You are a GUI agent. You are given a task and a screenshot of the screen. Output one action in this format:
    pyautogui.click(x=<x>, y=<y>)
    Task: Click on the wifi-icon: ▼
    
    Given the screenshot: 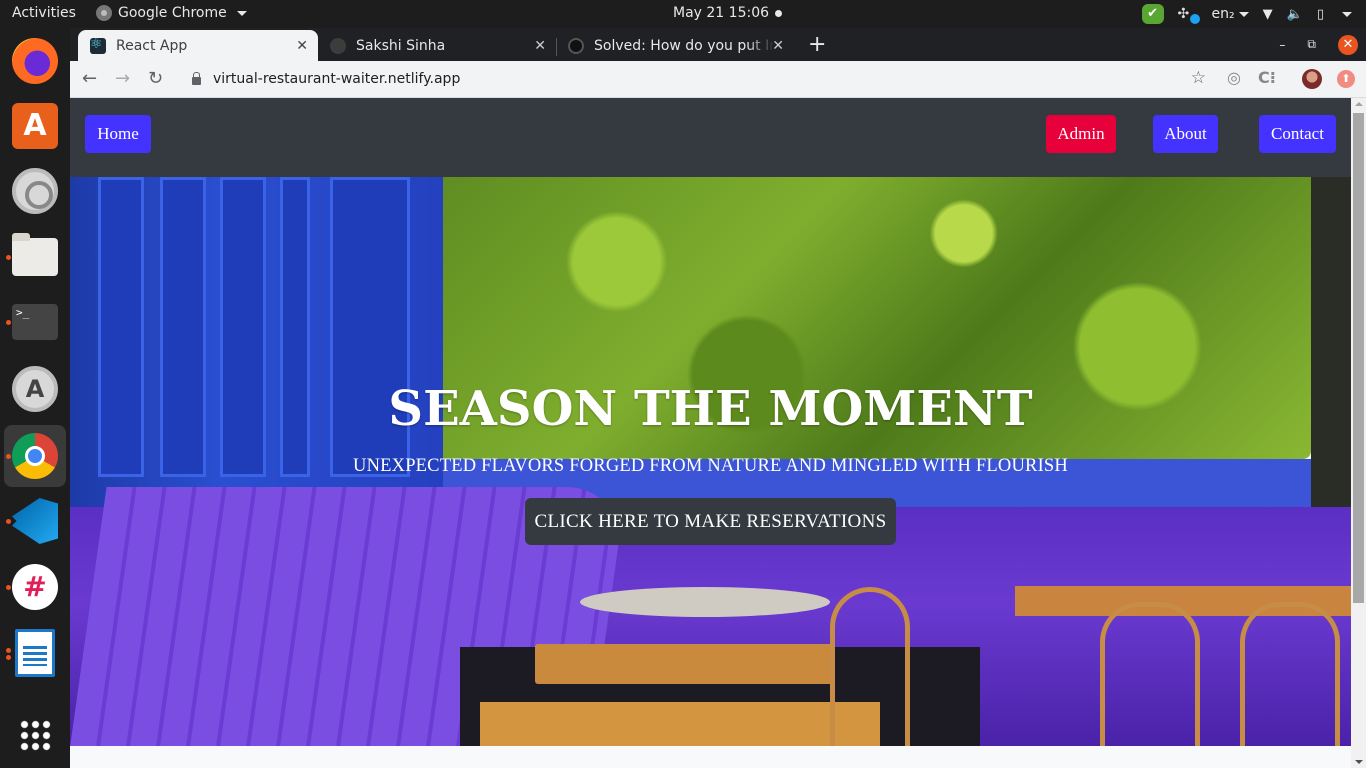 What is the action you would take?
    pyautogui.click(x=1268, y=14)
    